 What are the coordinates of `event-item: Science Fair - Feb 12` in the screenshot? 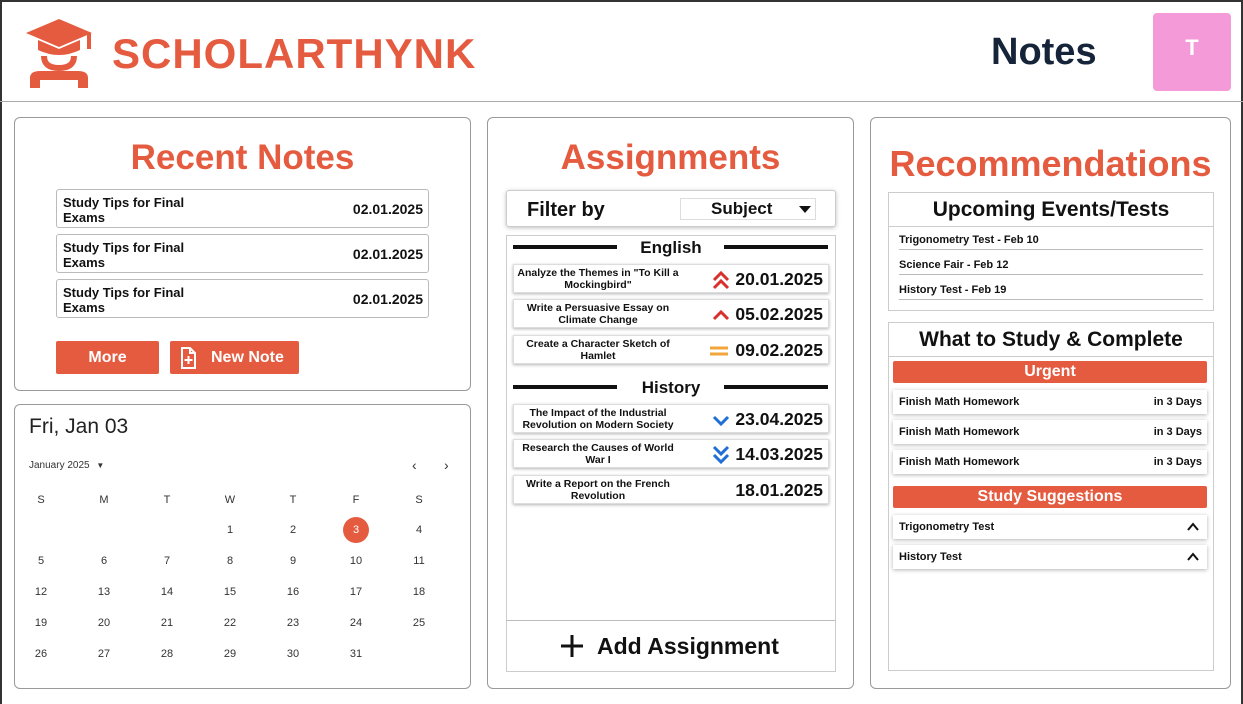 It's located at (1051, 267).